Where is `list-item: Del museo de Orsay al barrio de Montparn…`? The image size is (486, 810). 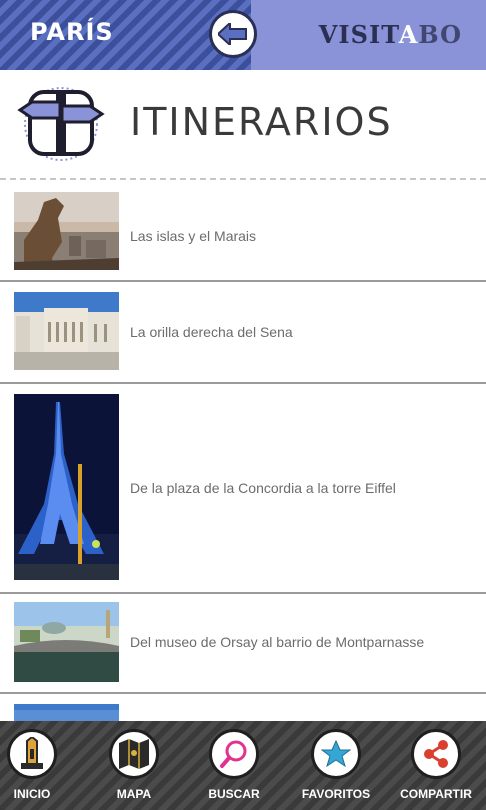
list-item: Del museo de Orsay al barrio de Montparn… is located at coordinates (243, 644).